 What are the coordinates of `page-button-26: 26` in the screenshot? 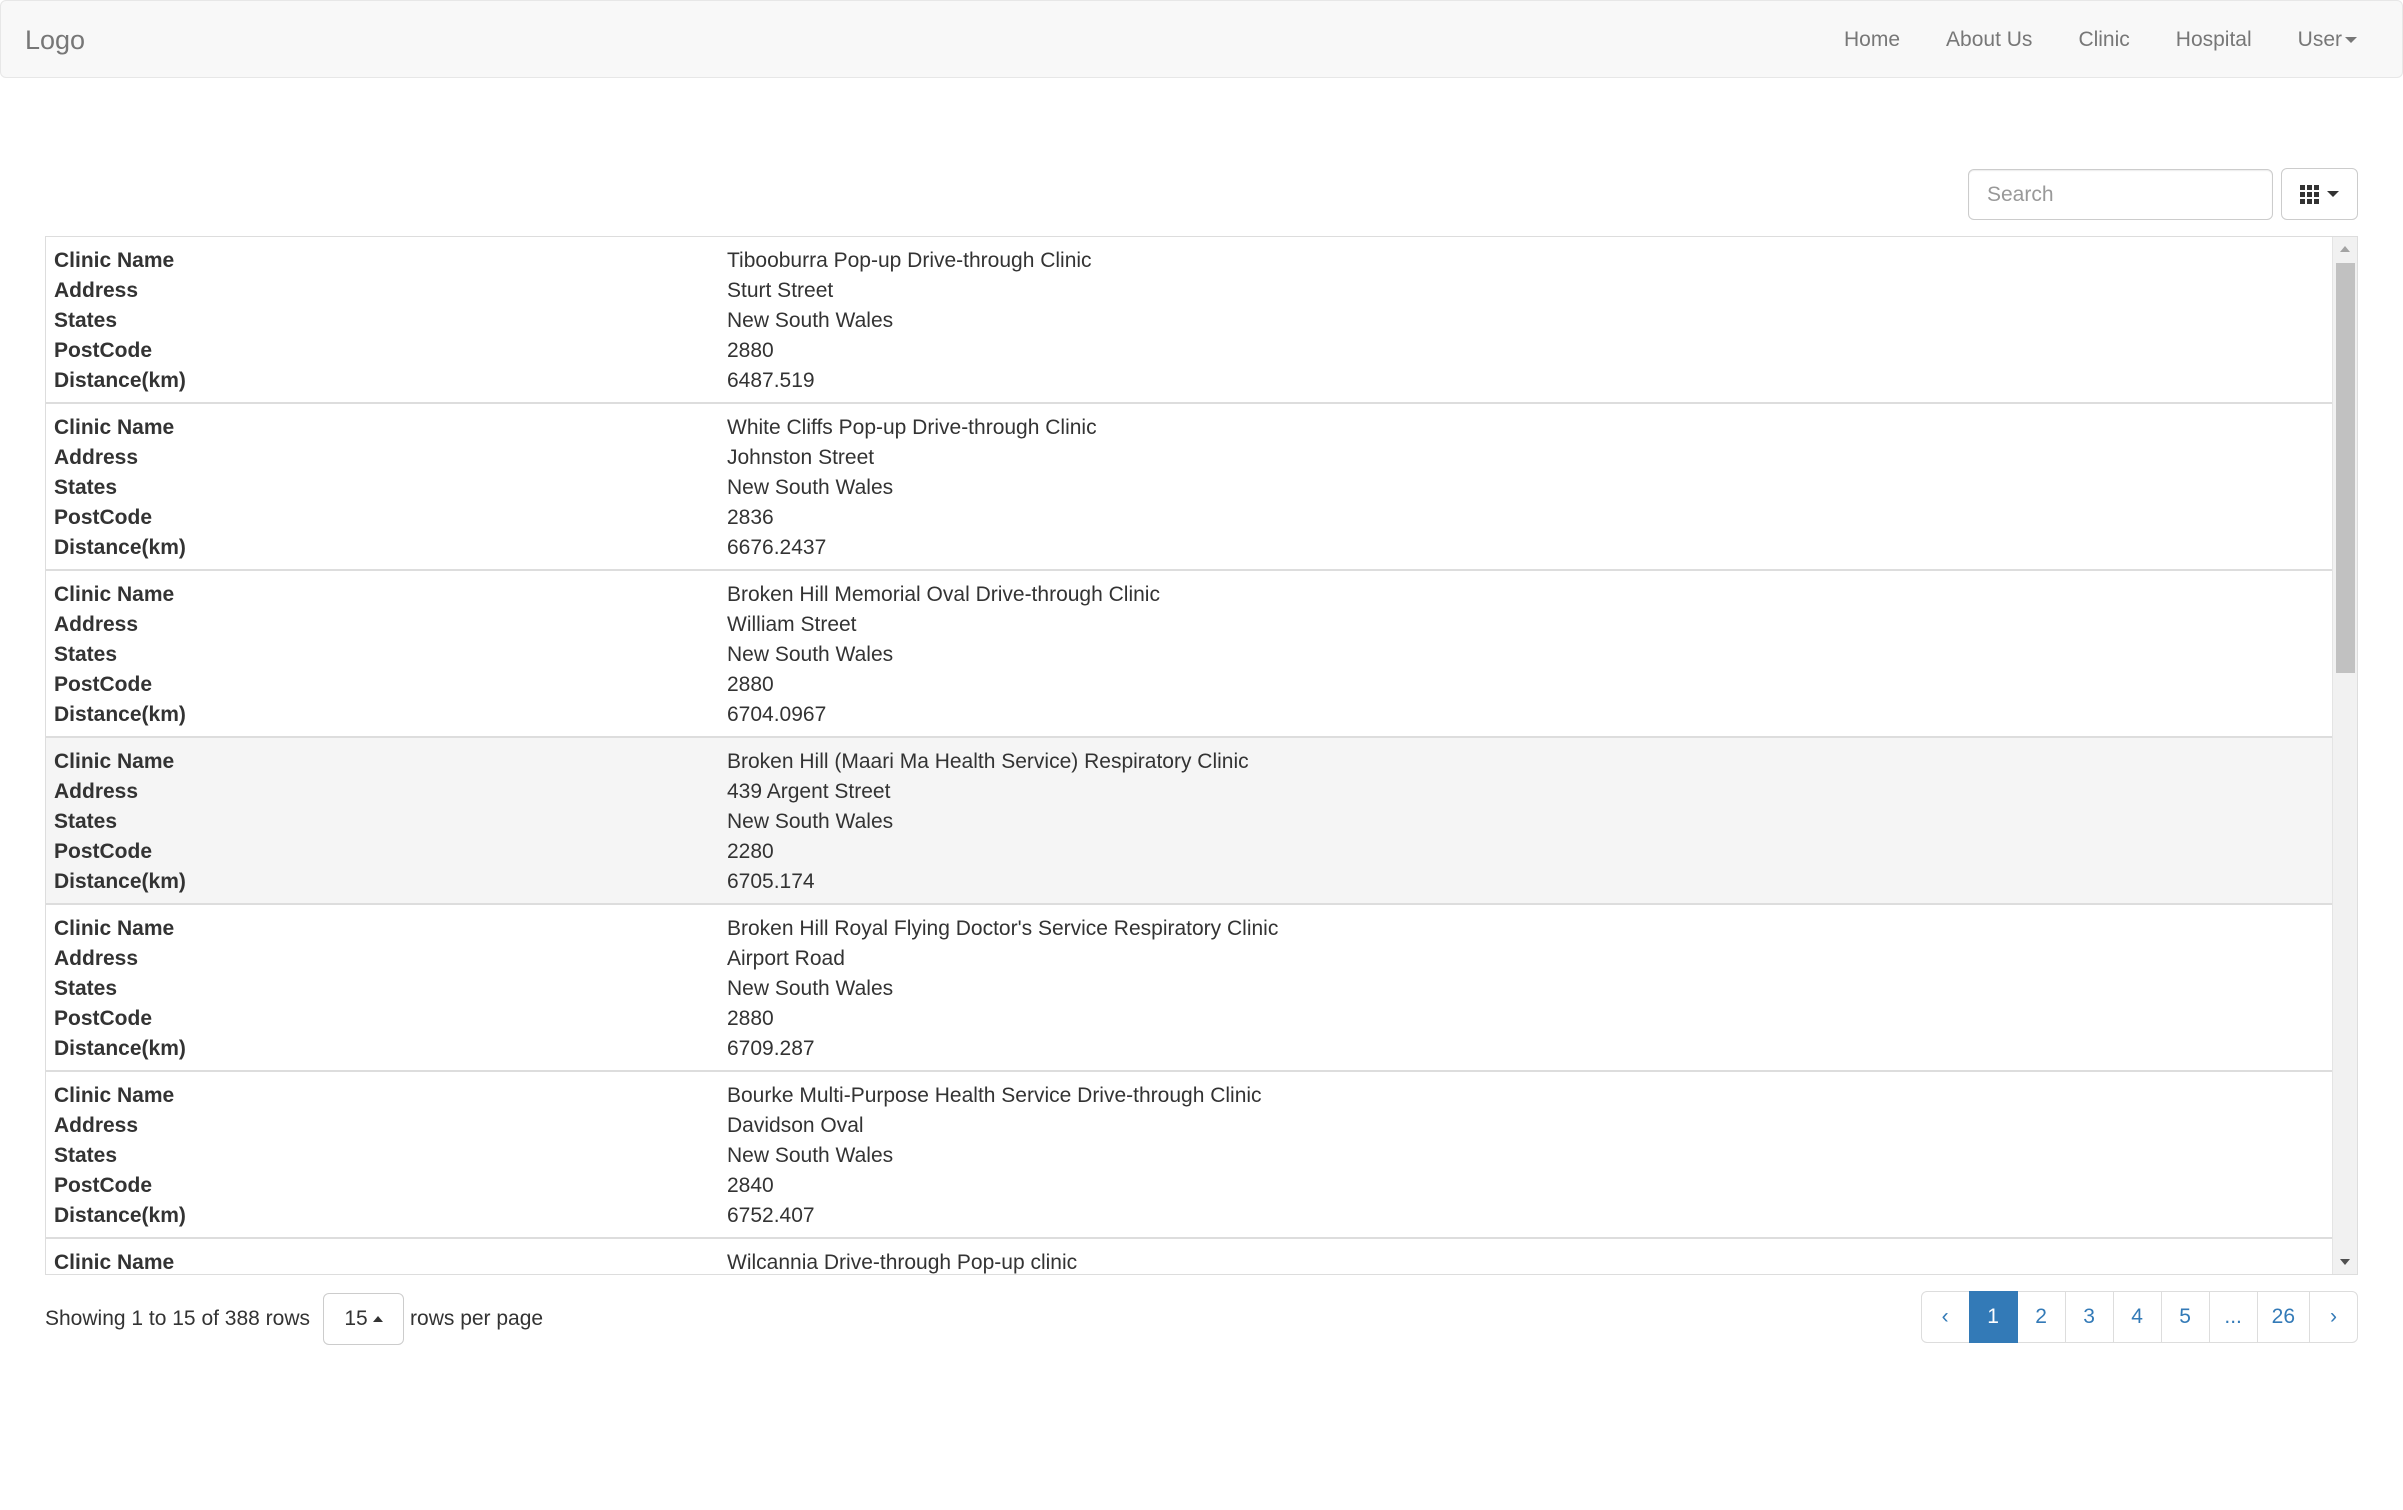 It's located at (2283, 1317).